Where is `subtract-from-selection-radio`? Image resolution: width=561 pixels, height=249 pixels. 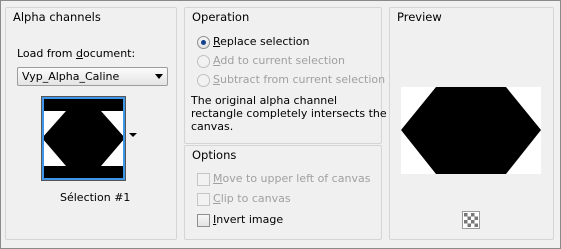 subtract-from-selection-radio is located at coordinates (203, 80).